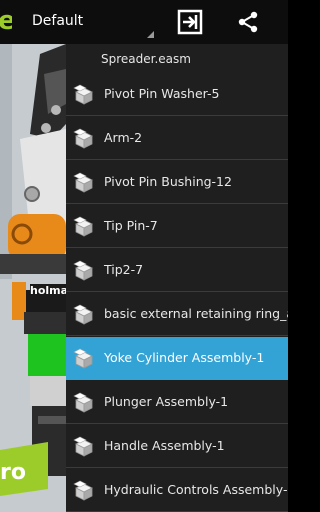 The width and height of the screenshot is (320, 512). I want to click on component-item: Tip2-7, so click(177, 270).